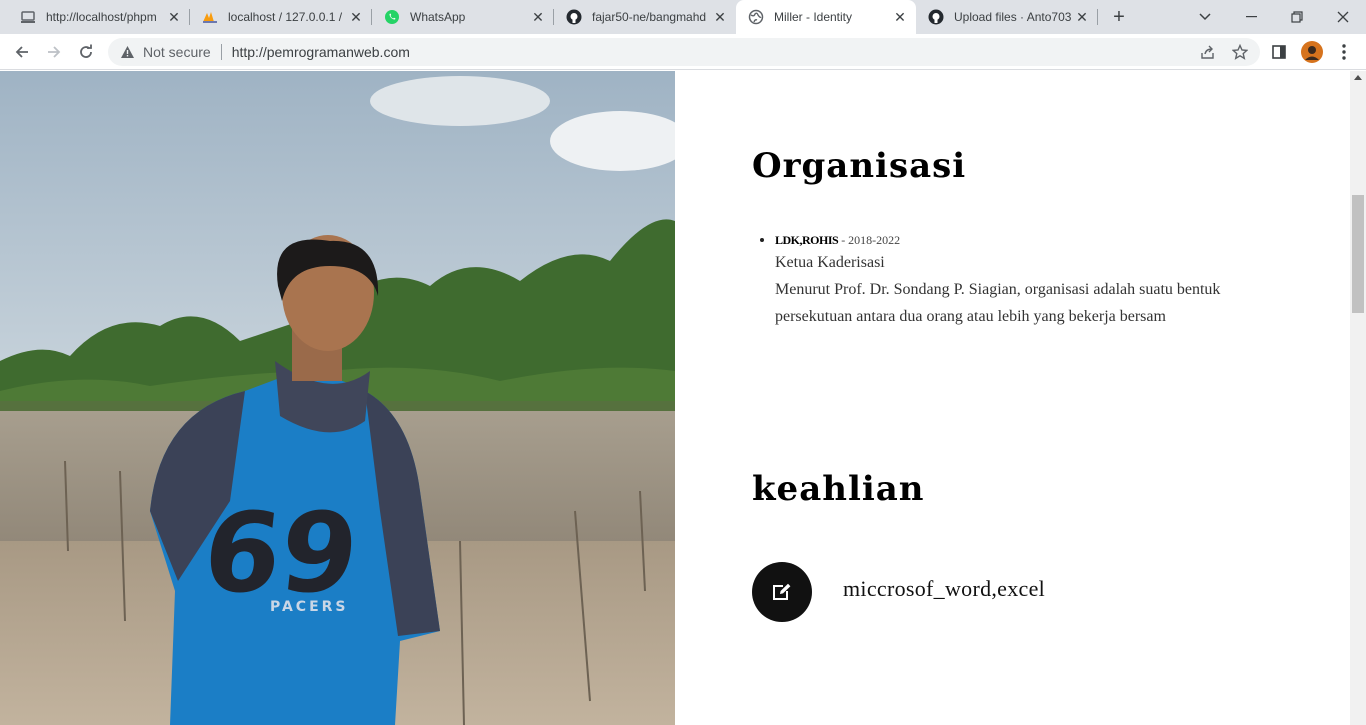 The image size is (1366, 725). Describe the element at coordinates (321, 52) in the screenshot. I see `url-text: http://pemrogramanweb.com` at that location.